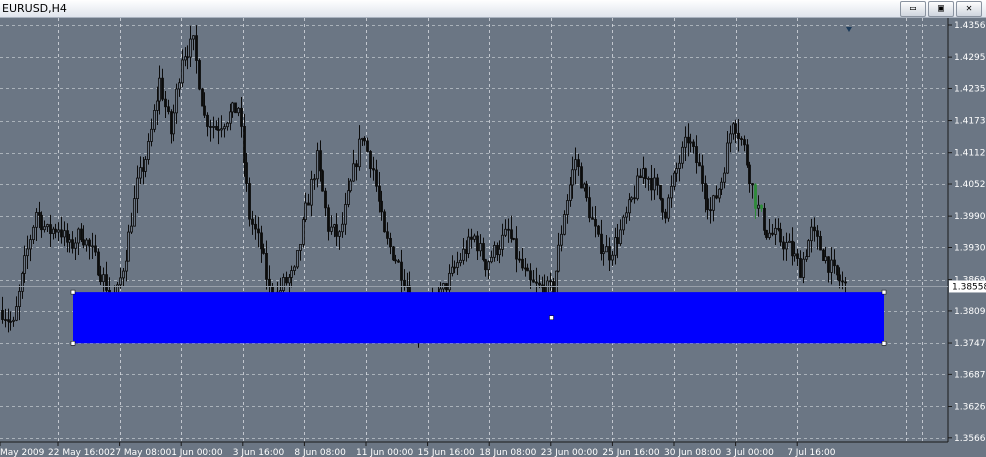  Describe the element at coordinates (970, 89) in the screenshot. I see `price-tick-label: 1.42350` at that location.